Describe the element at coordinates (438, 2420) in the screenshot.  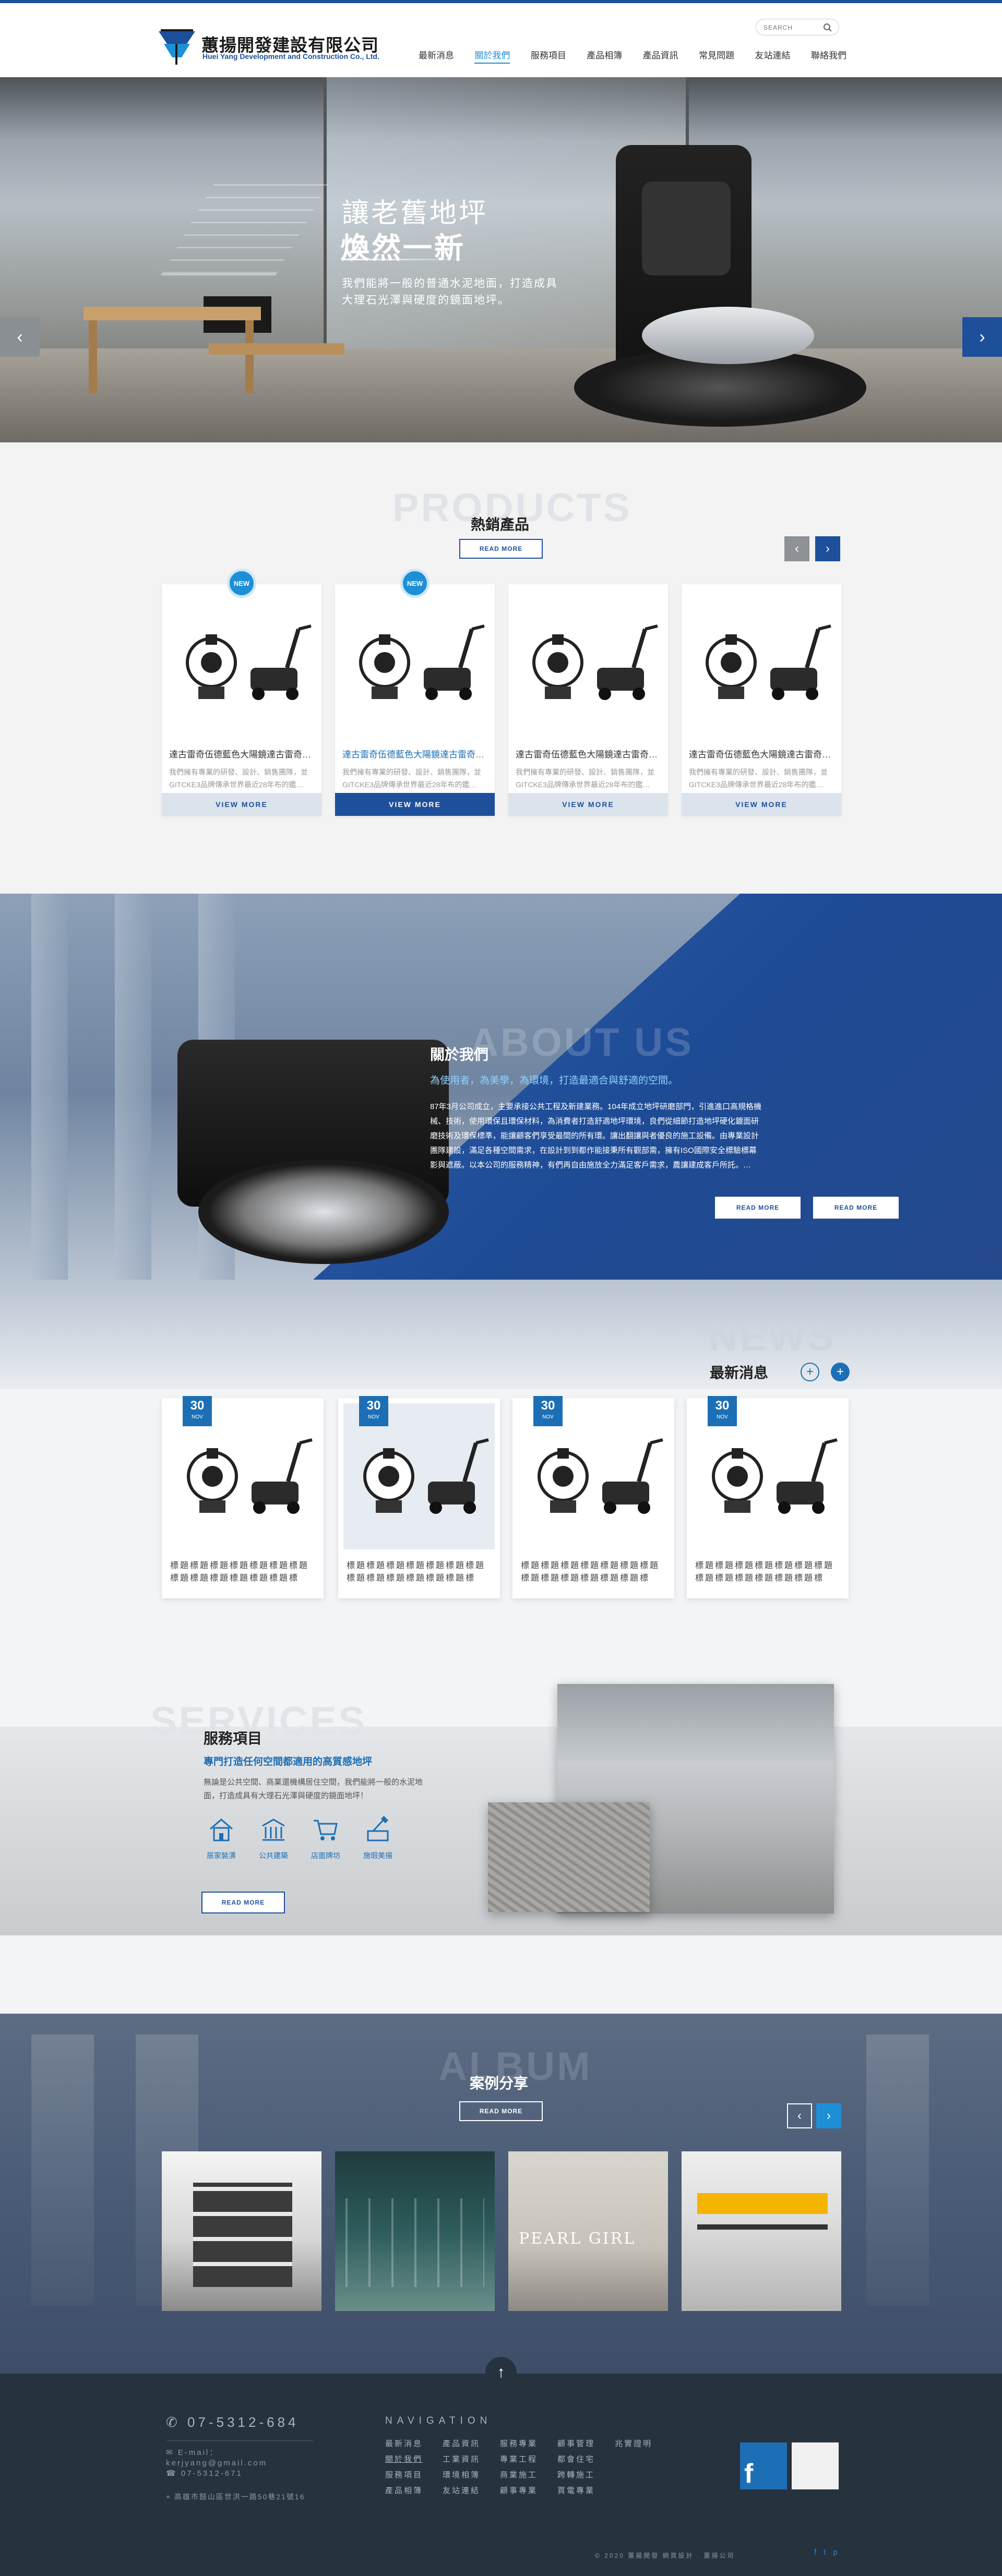
I see `footer-nav-title: NAVIGATION` at that location.